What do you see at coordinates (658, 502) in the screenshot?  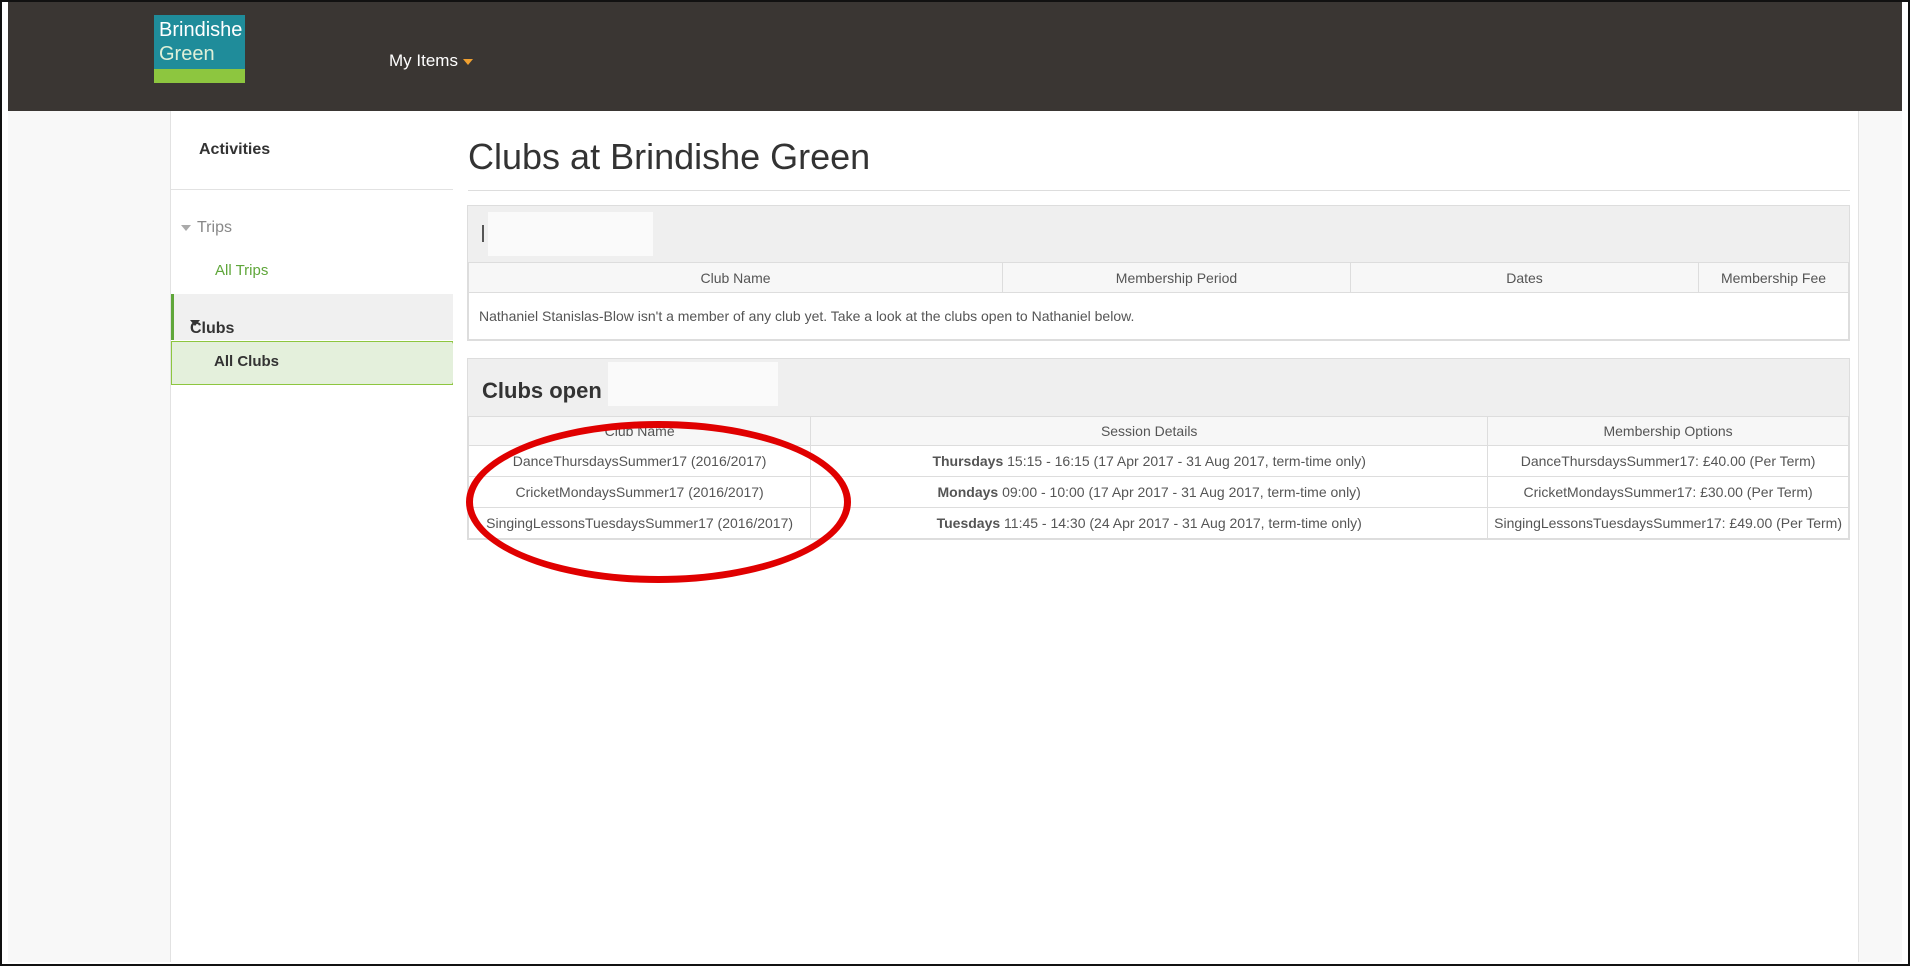 I see `red-annotation-ellipse` at bounding box center [658, 502].